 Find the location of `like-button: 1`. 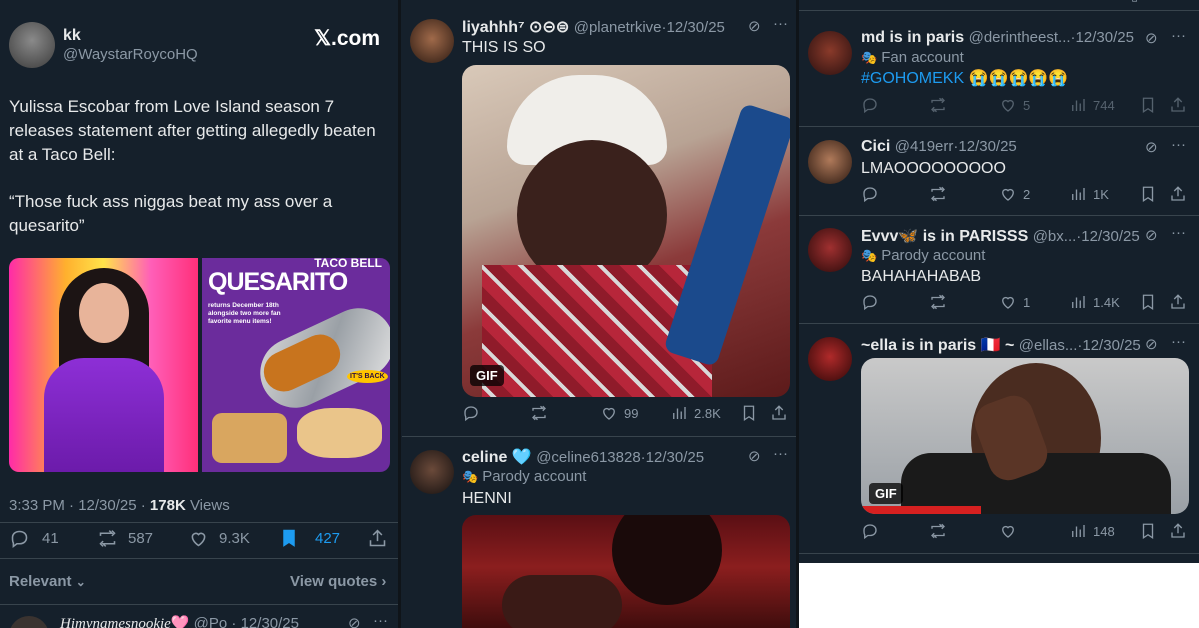

like-button: 1 is located at coordinates (1014, 302).